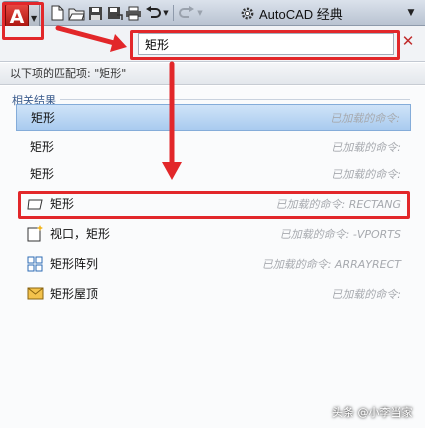  I want to click on close-icon: ✕, so click(408, 41).